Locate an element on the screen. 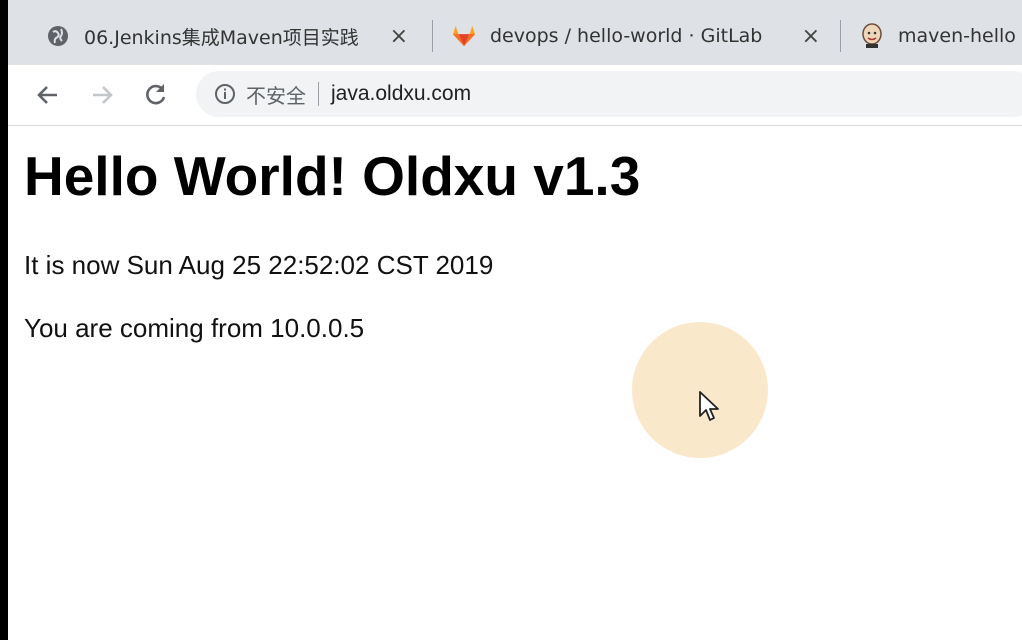 This screenshot has height=640, width=1022. reload-icon is located at coordinates (156, 94).